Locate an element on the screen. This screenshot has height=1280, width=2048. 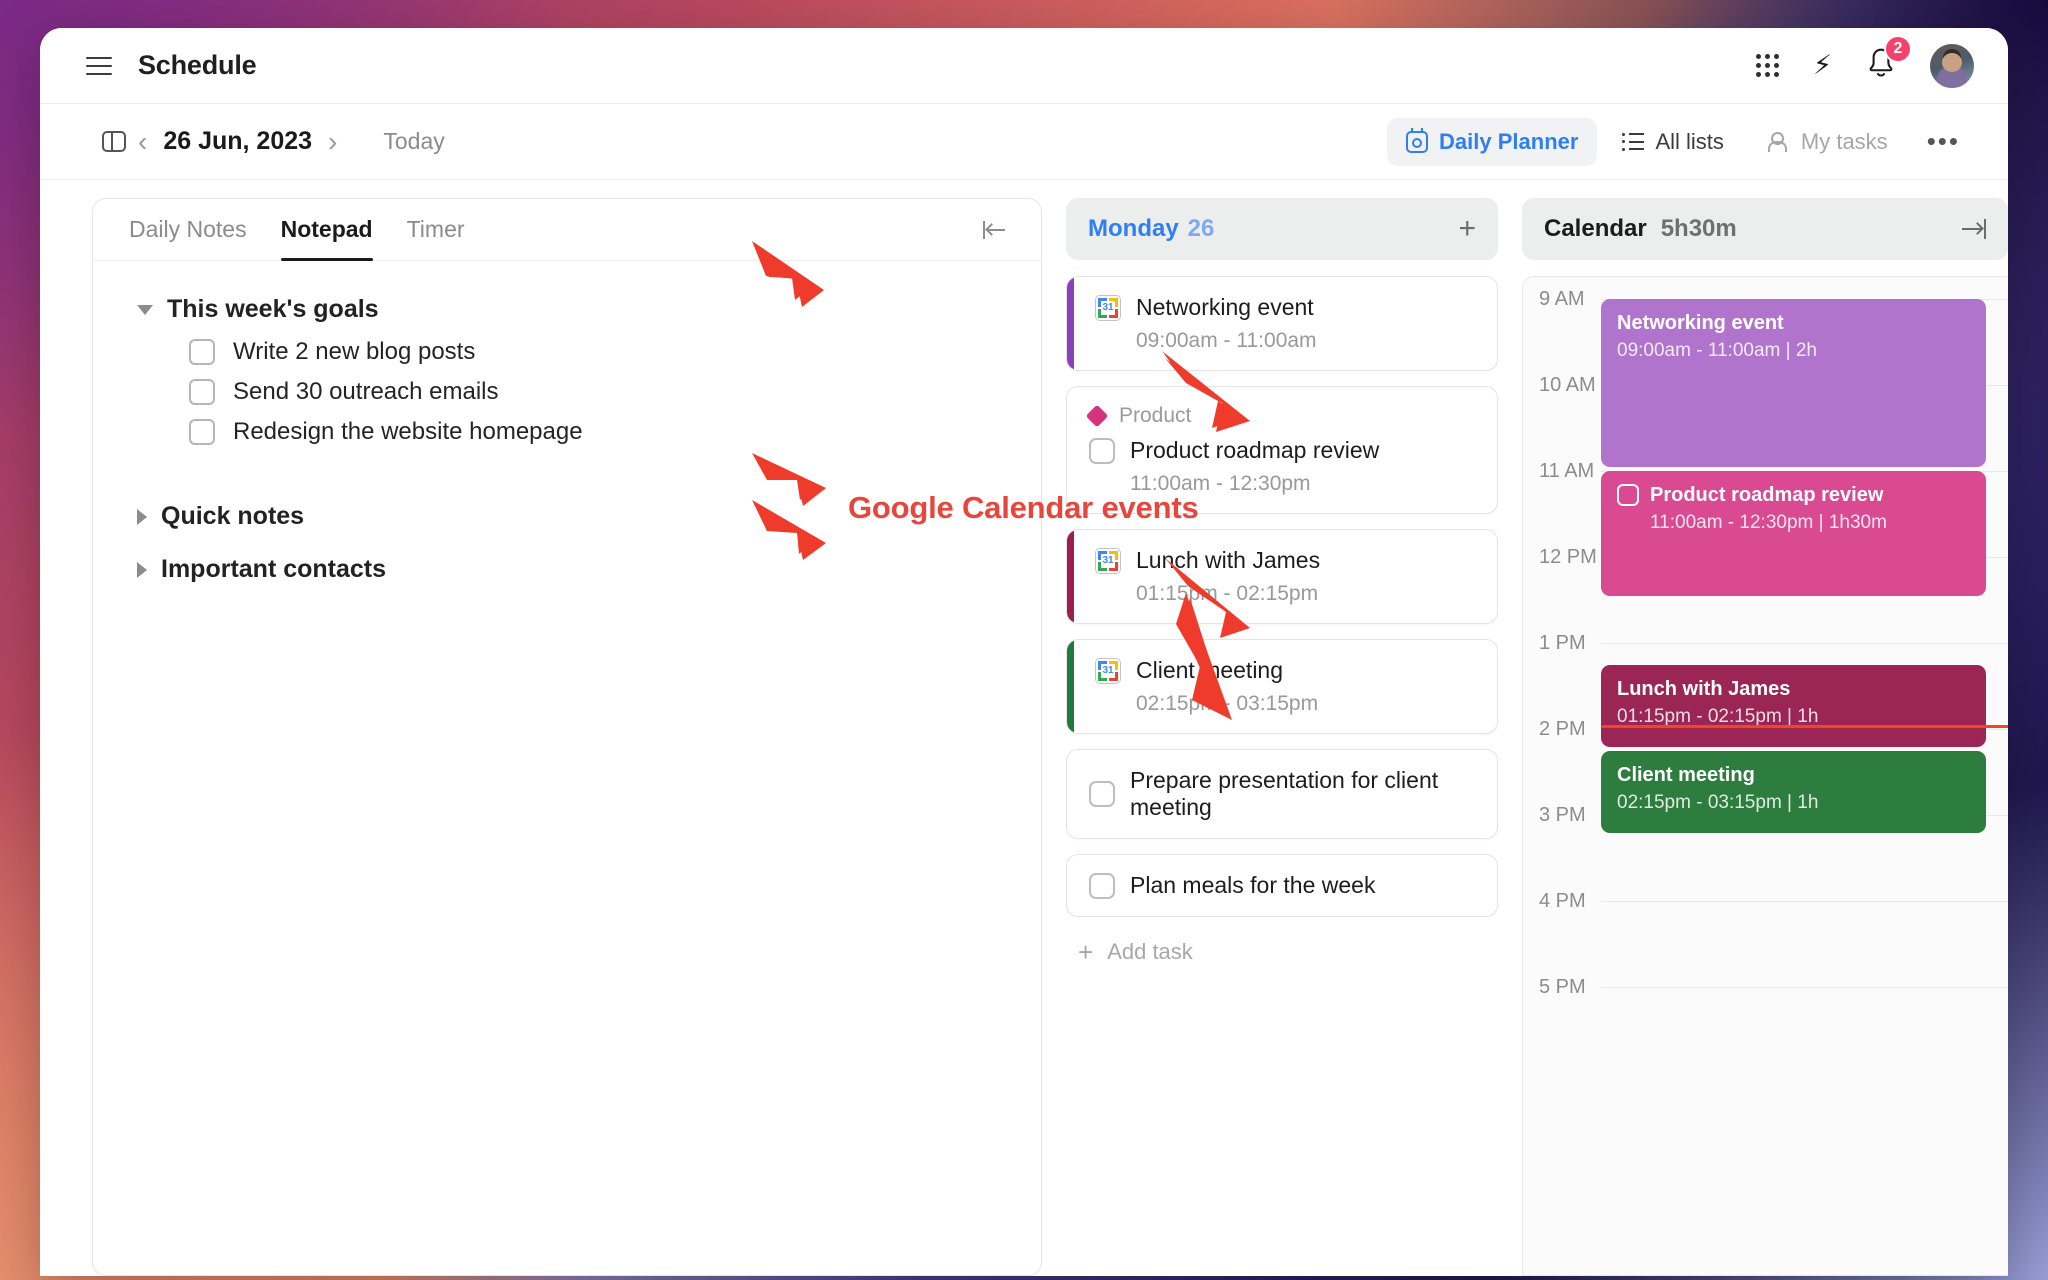
tab-timer: Timer is located at coordinates (436, 229).